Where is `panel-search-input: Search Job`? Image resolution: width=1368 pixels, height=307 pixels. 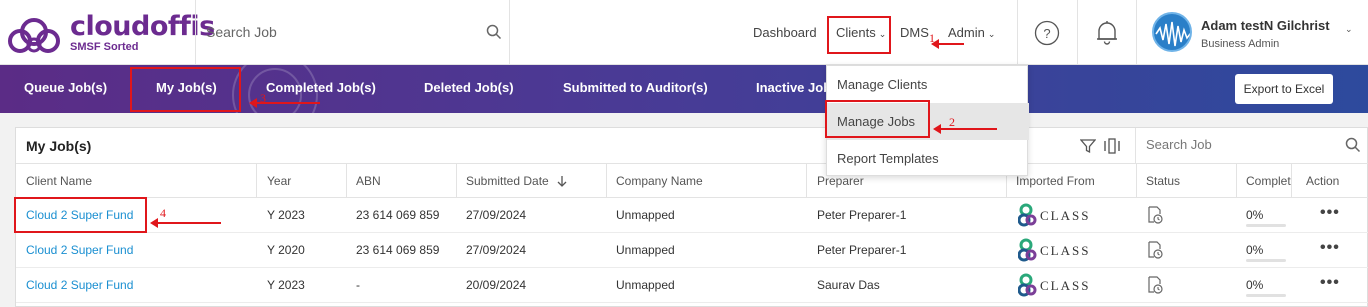 panel-search-input: Search Job is located at coordinates (1251, 145).